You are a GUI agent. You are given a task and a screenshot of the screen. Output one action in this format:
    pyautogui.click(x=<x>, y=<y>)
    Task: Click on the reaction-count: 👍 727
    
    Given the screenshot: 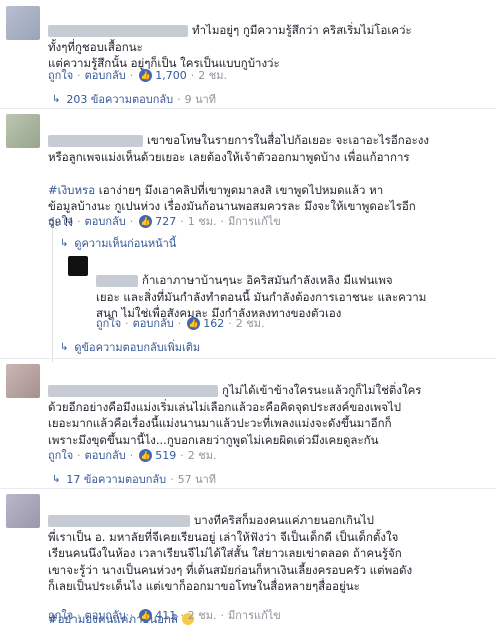 What is the action you would take?
    pyautogui.click(x=157, y=221)
    